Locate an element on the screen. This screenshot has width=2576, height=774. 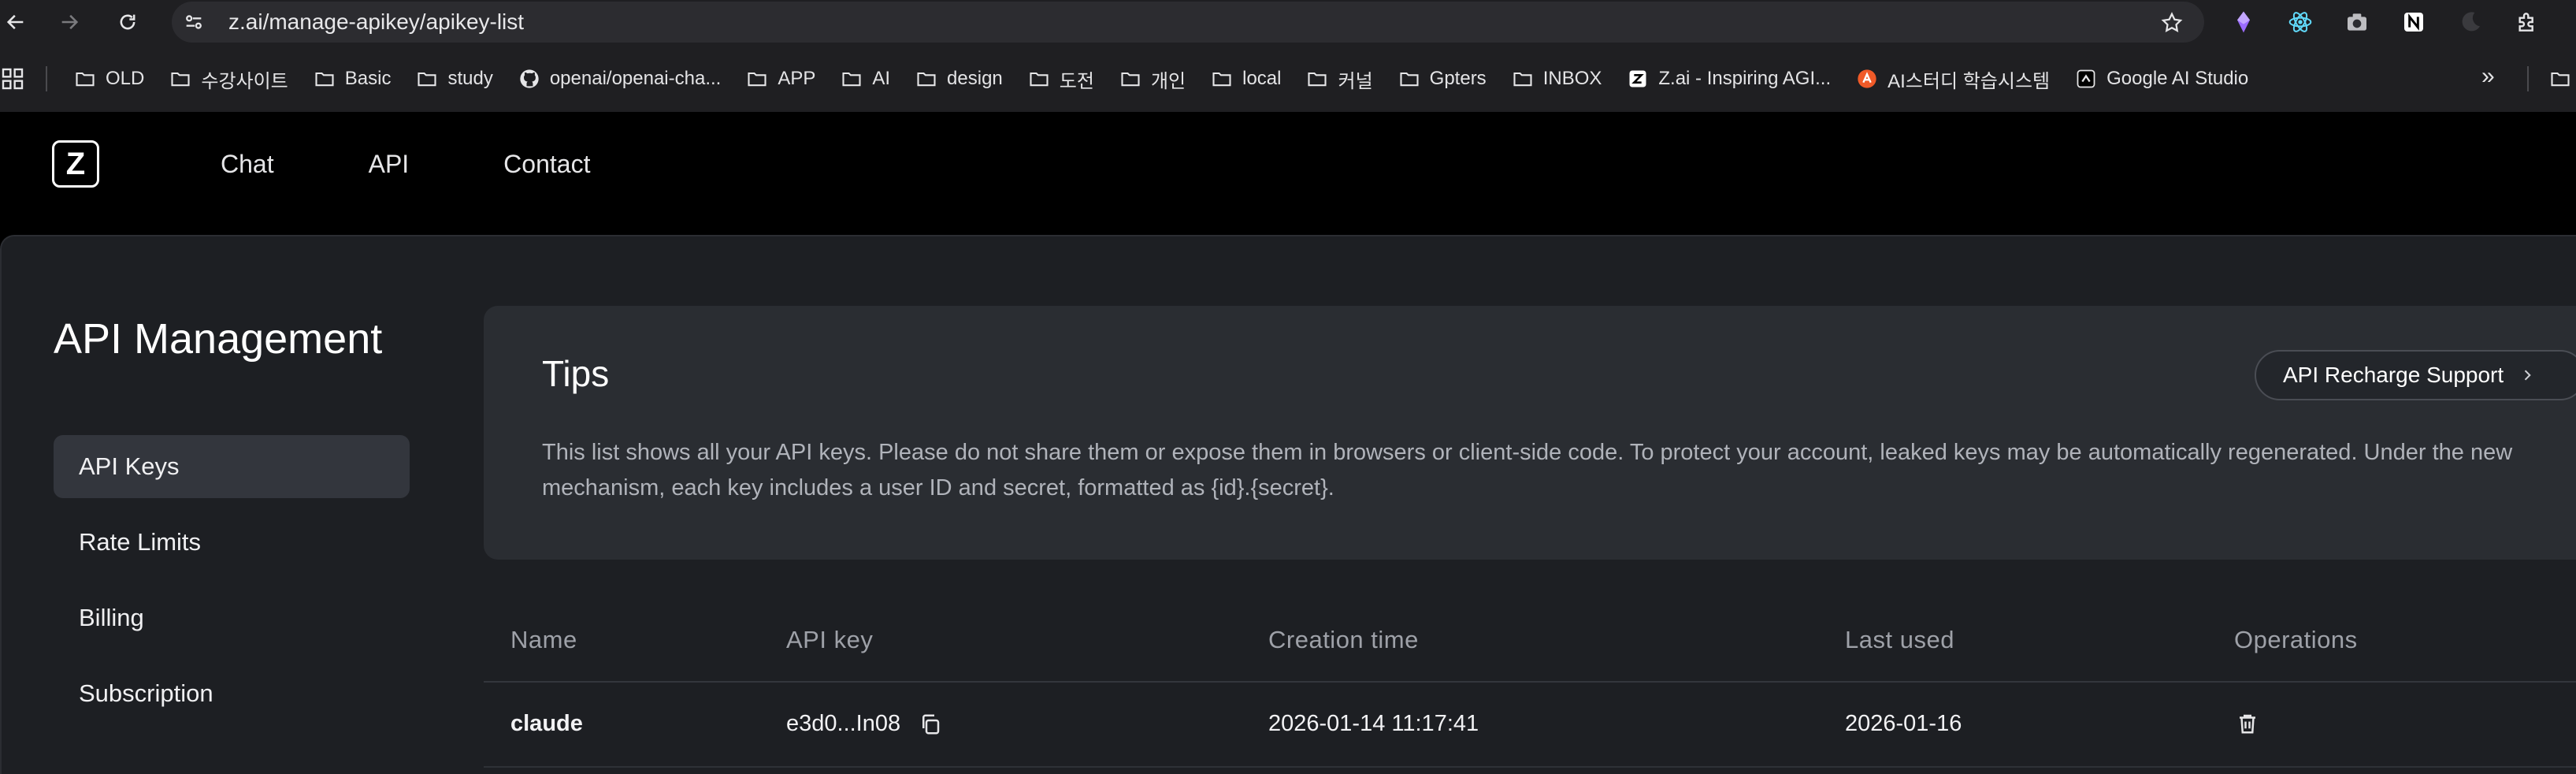
api-recharge-support-label: API Recharge Support is located at coordinates (2393, 375).